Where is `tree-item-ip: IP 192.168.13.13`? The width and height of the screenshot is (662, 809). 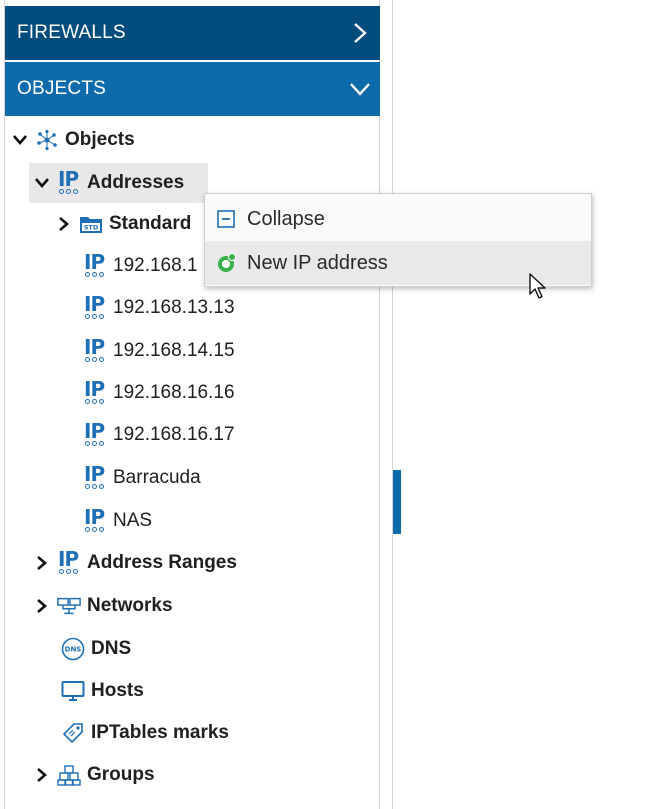 tree-item-ip: IP 192.168.13.13 is located at coordinates (159, 308).